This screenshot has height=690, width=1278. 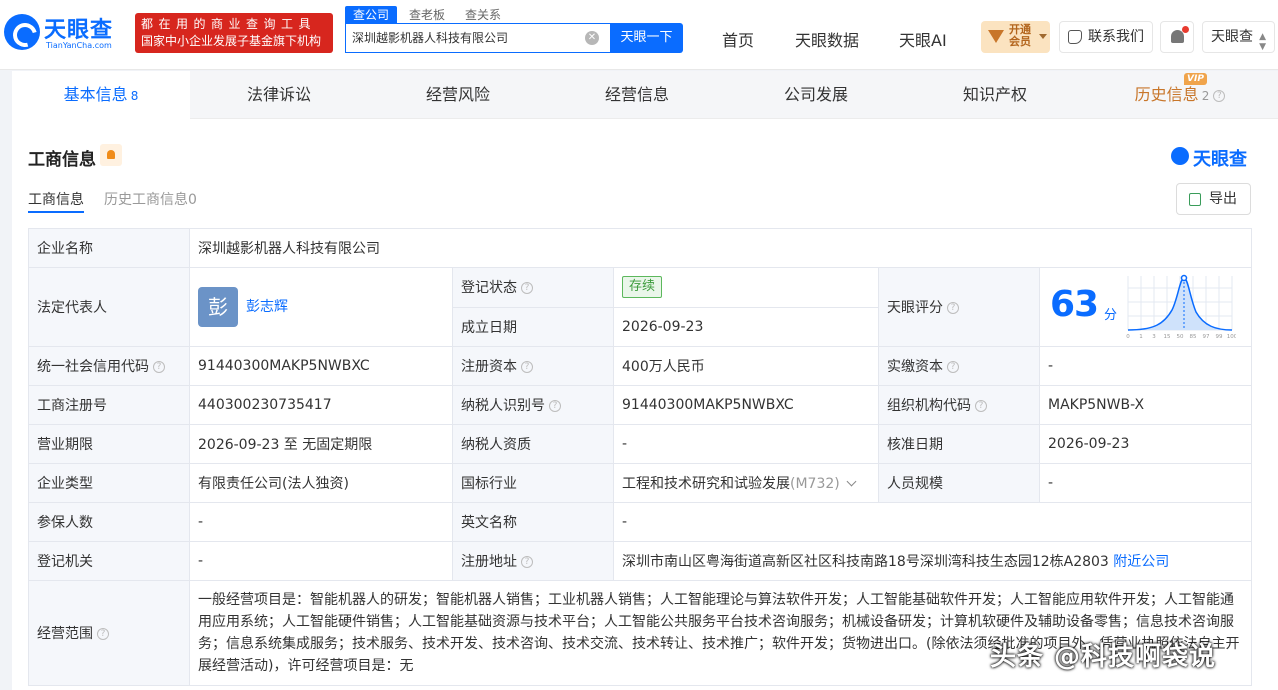 What do you see at coordinates (321, 405) in the screenshot?
I see `reg-no: 440300230735417` at bounding box center [321, 405].